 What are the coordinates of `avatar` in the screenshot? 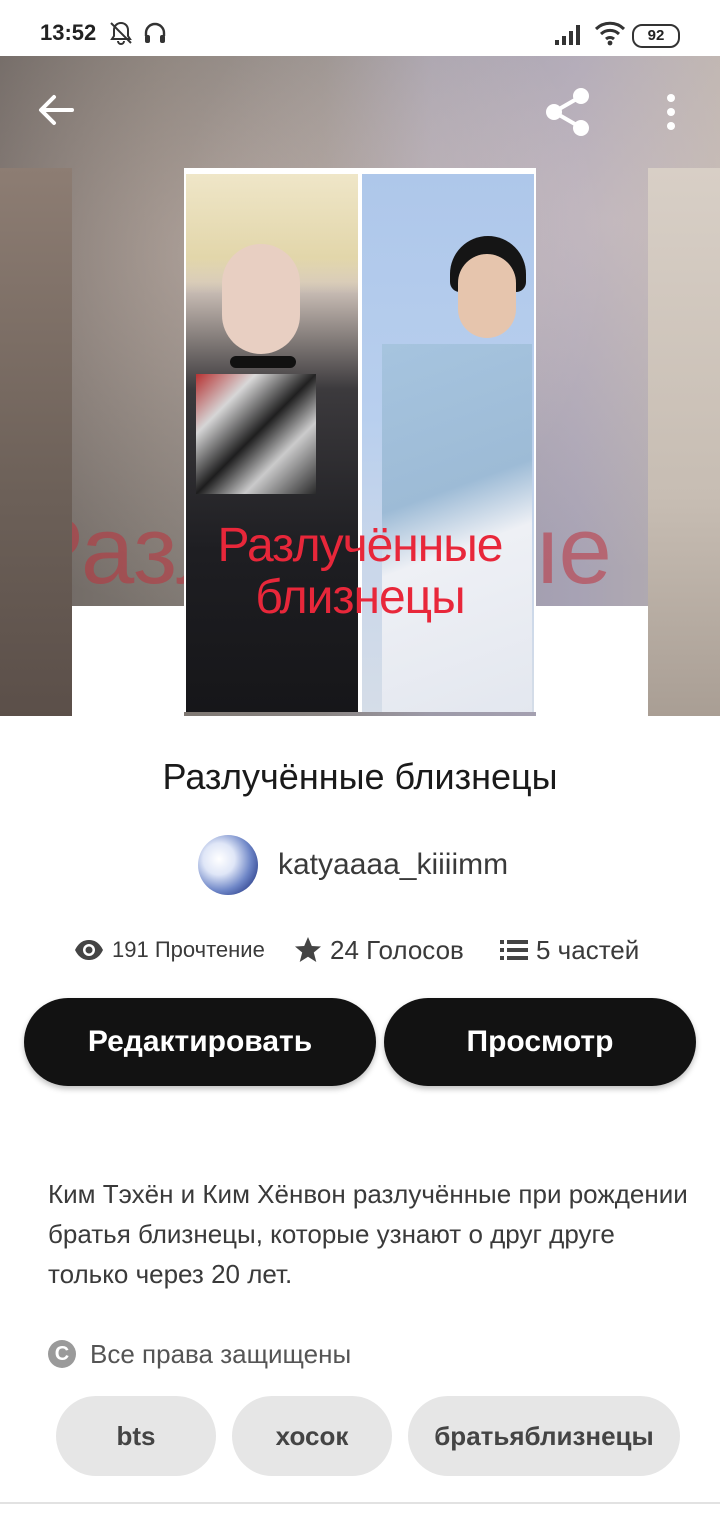 It's located at (228, 865).